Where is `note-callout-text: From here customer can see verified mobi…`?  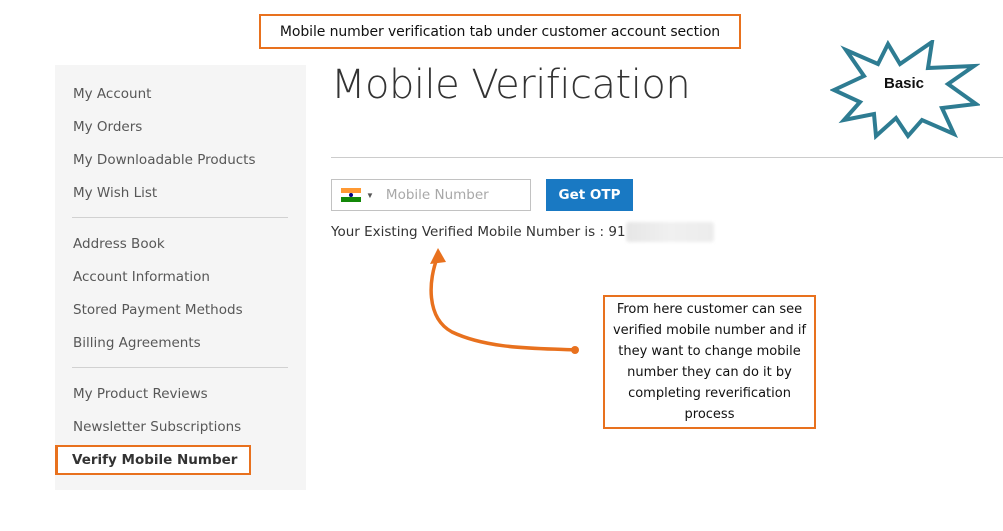 note-callout-text: From here customer can see verified mobi… is located at coordinates (709, 362).